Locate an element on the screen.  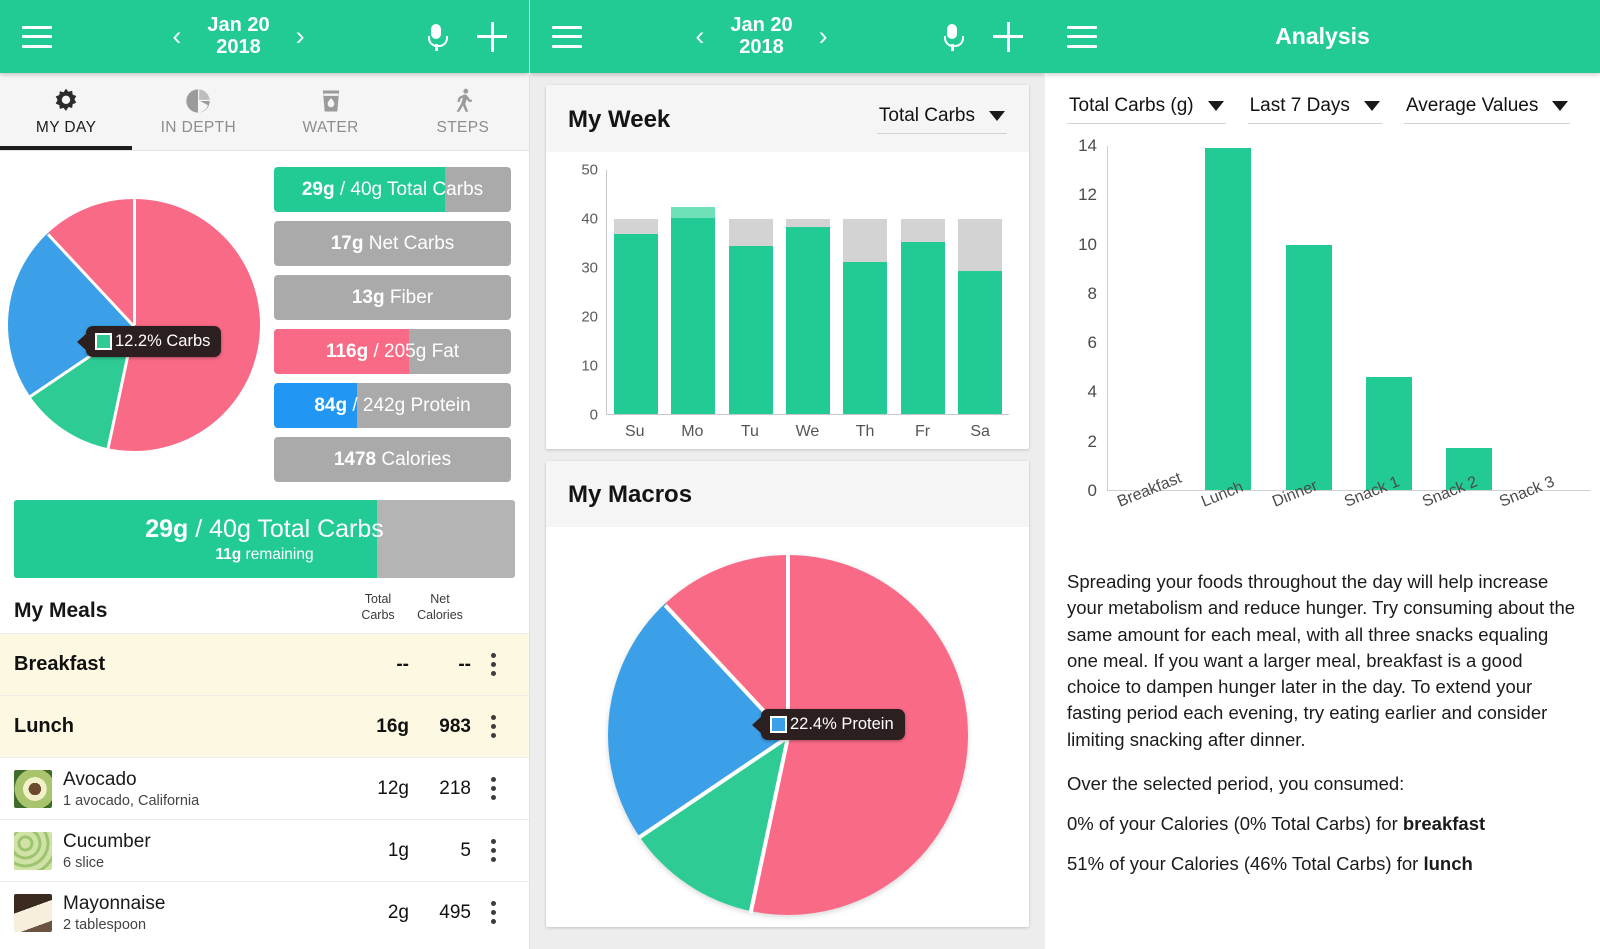
tab-water: WATER is located at coordinates (331, 111).